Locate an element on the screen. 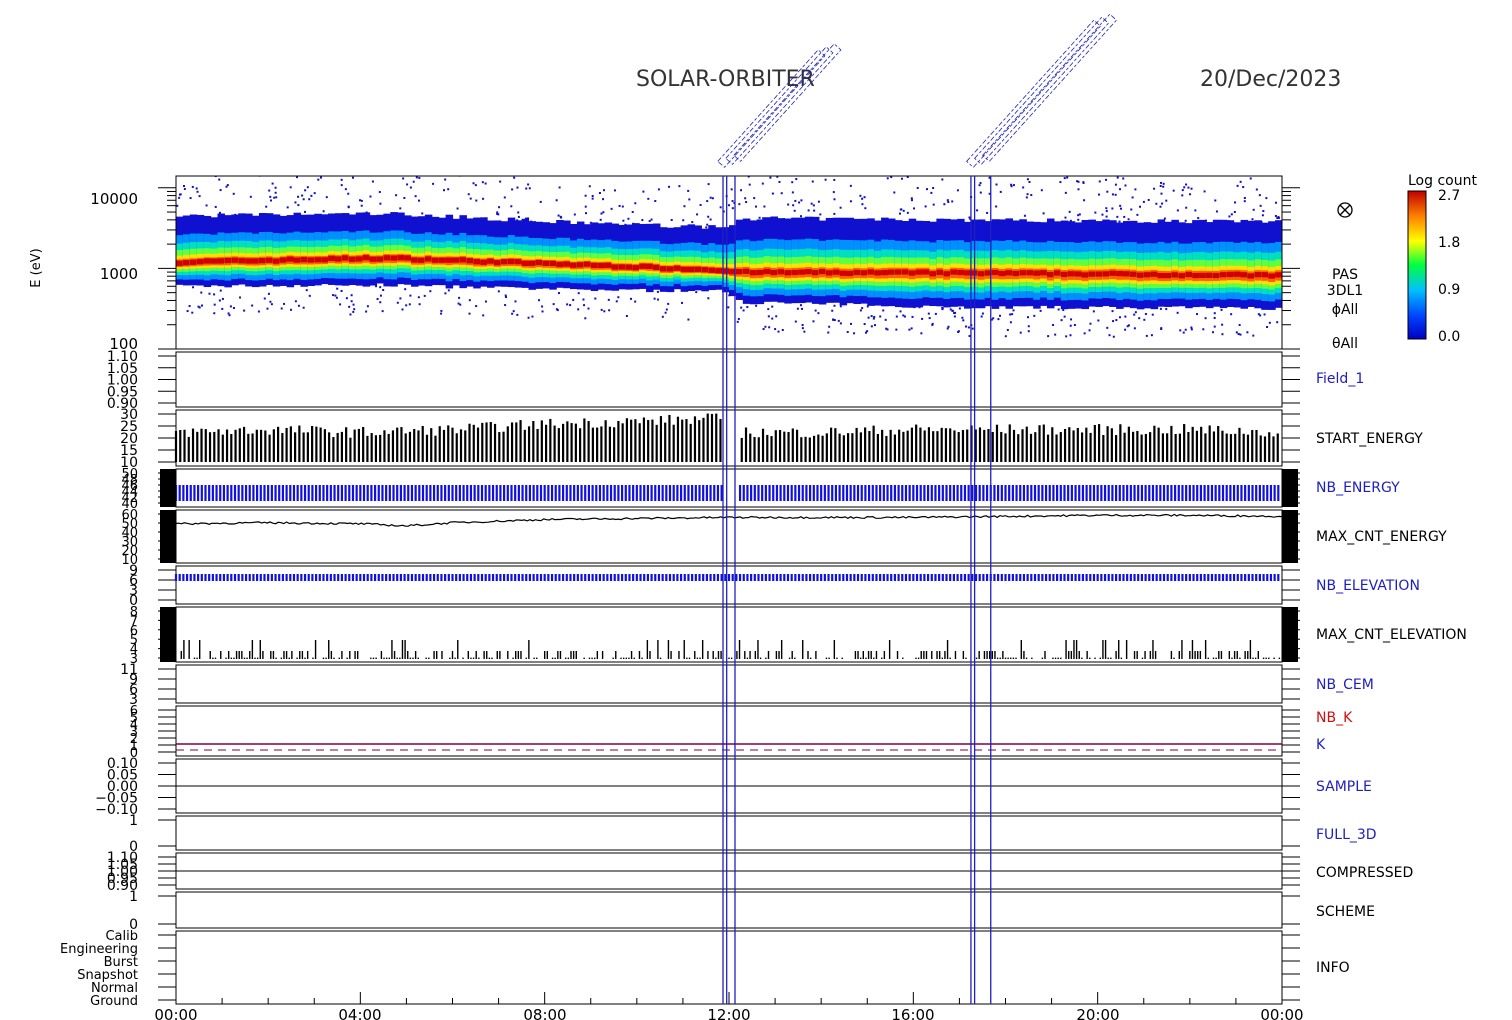  panel-label: MAX_CNT_ENERGY is located at coordinates (1381, 537).